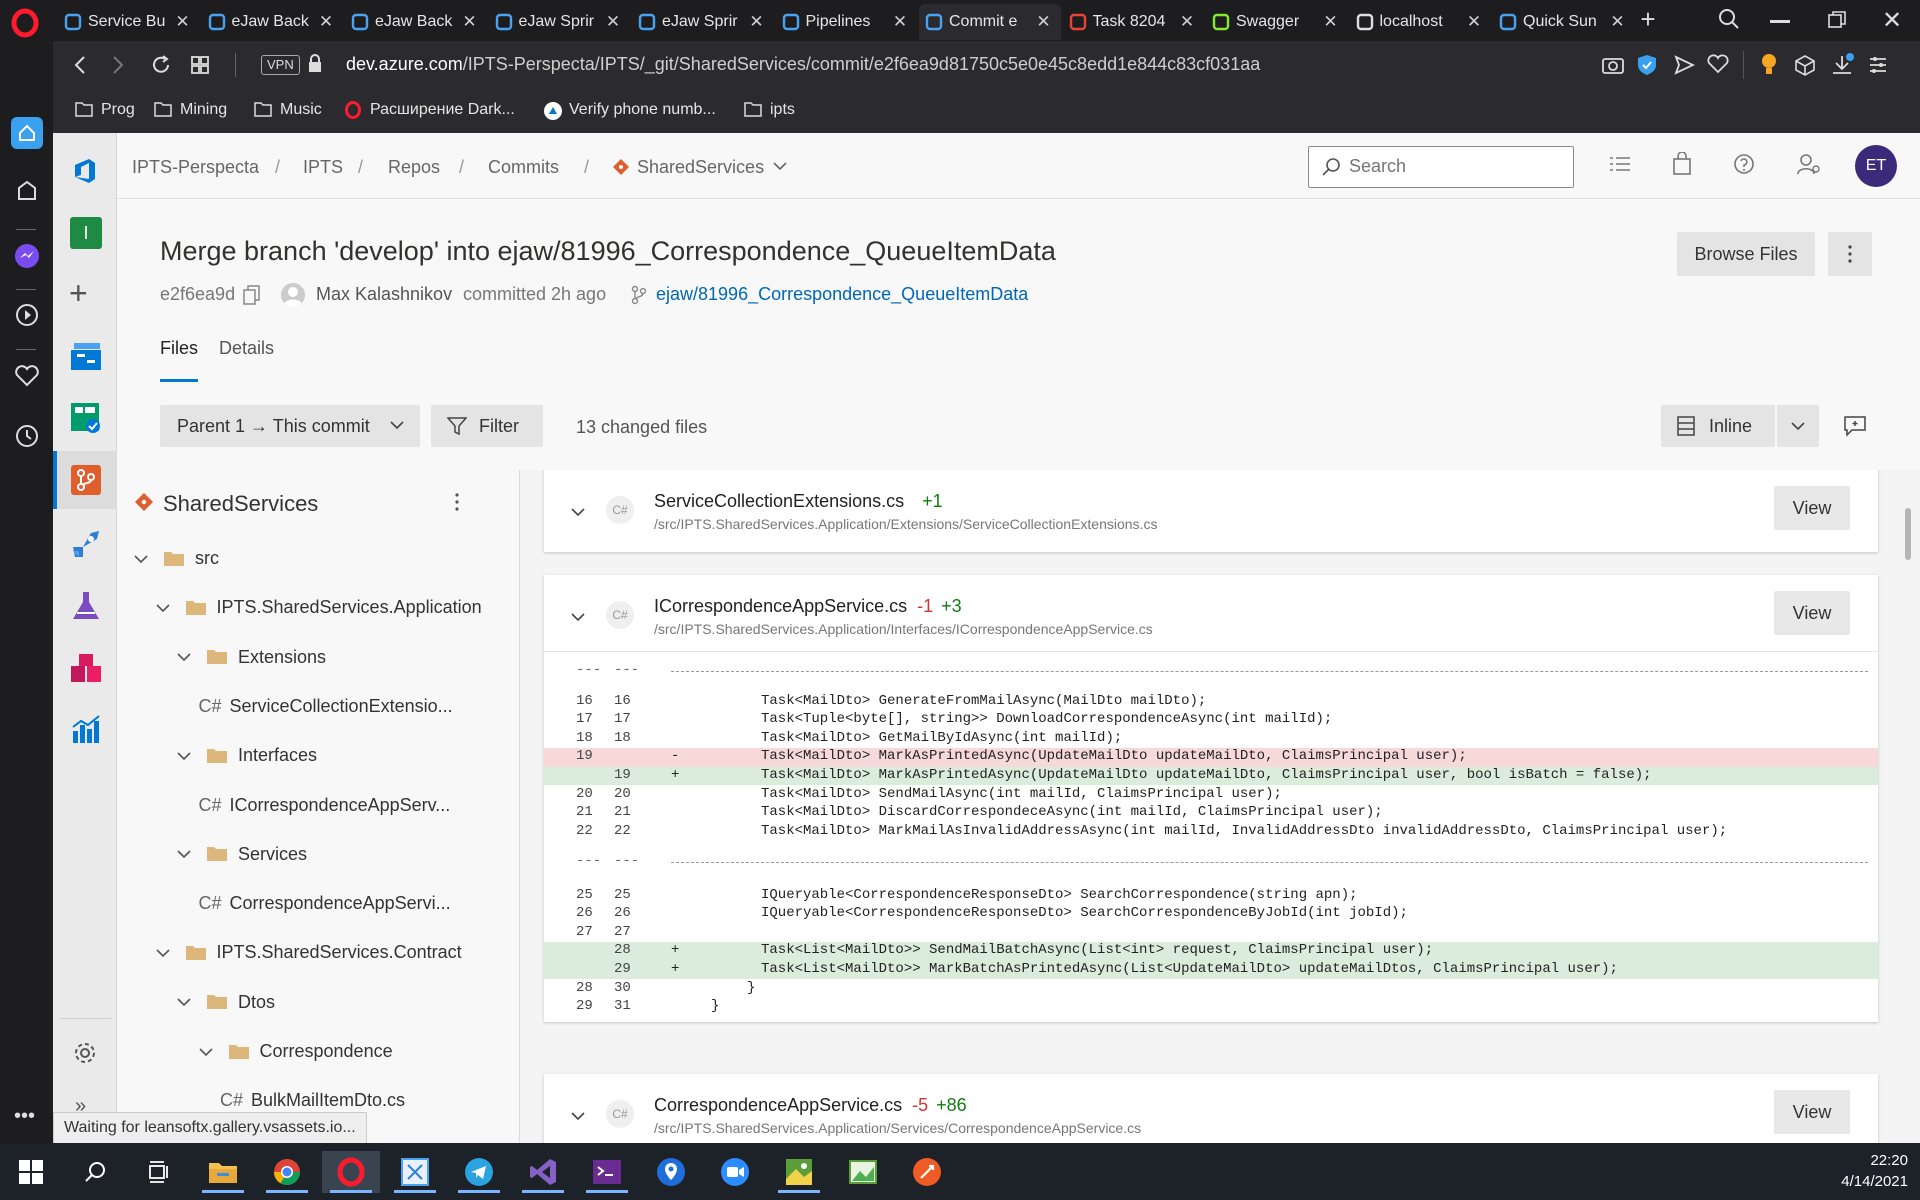  I want to click on commit-author: Max Kalashnikov, so click(384, 294).